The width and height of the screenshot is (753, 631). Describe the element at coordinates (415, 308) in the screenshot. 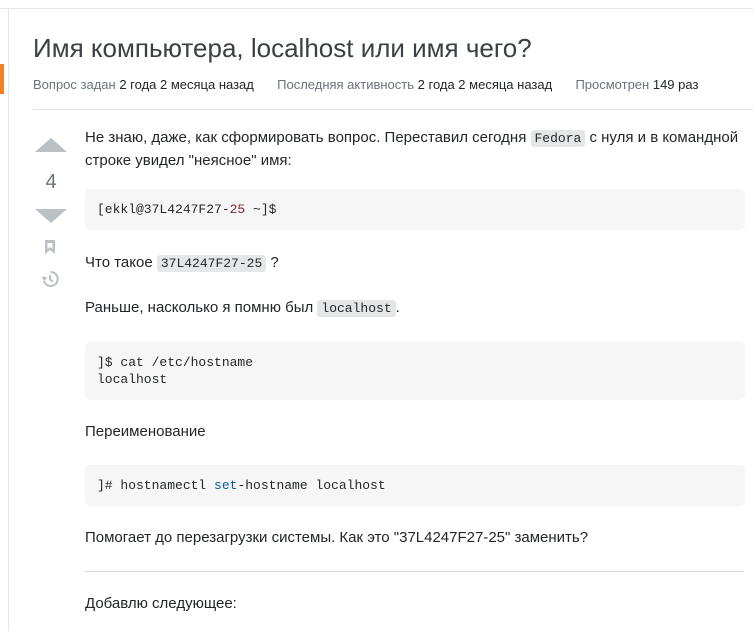

I see `paragraph: Раньше, насколько я помню был localhost.` at that location.